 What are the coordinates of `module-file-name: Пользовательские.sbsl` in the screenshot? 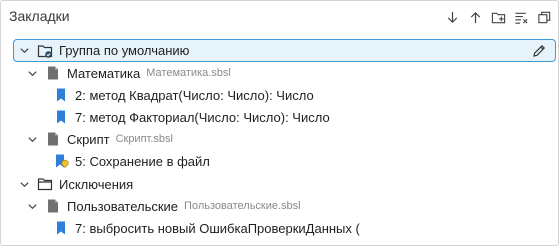 It's located at (242, 206).